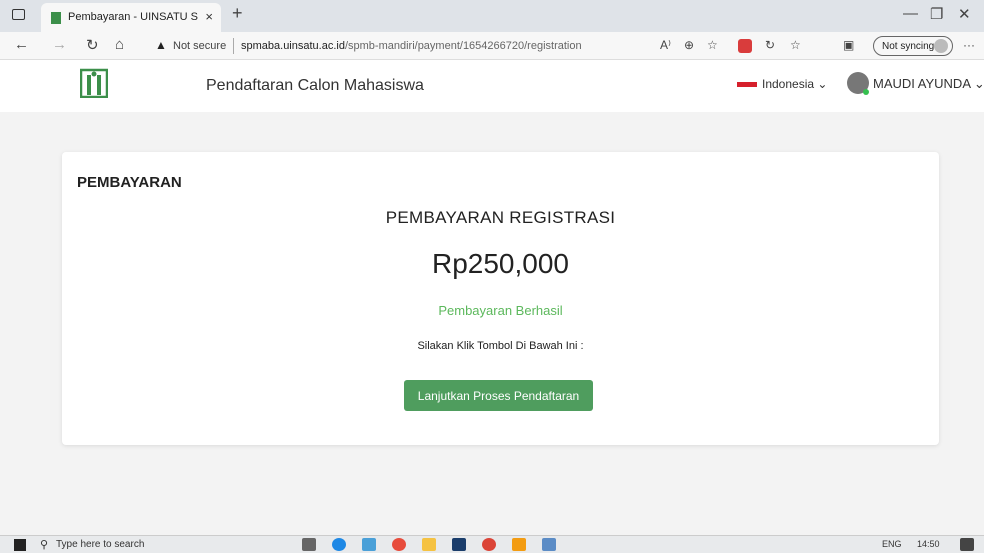 Image resolution: width=984 pixels, height=553 pixels. What do you see at coordinates (549, 544) in the screenshot?
I see `app-blue-icon` at bounding box center [549, 544].